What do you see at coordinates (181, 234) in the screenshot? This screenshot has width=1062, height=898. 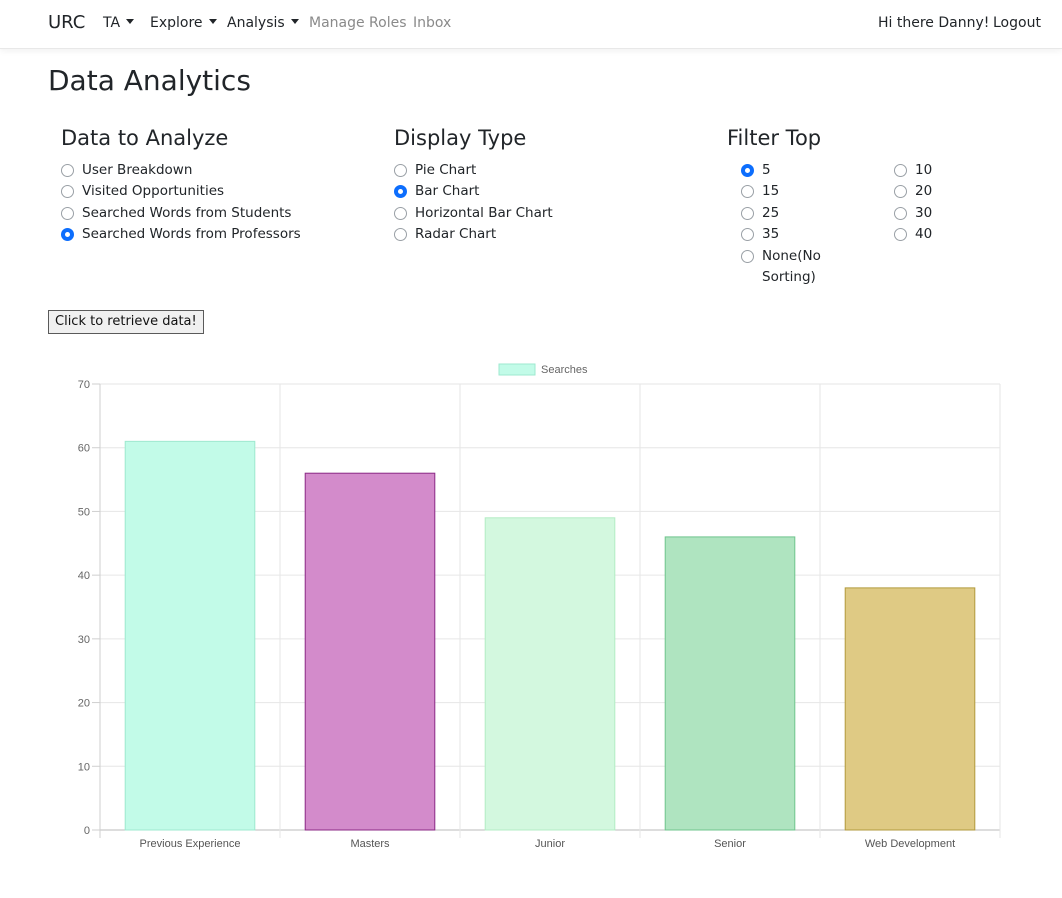 I see `radio-searched-words-professors: Searched Words from Professors` at bounding box center [181, 234].